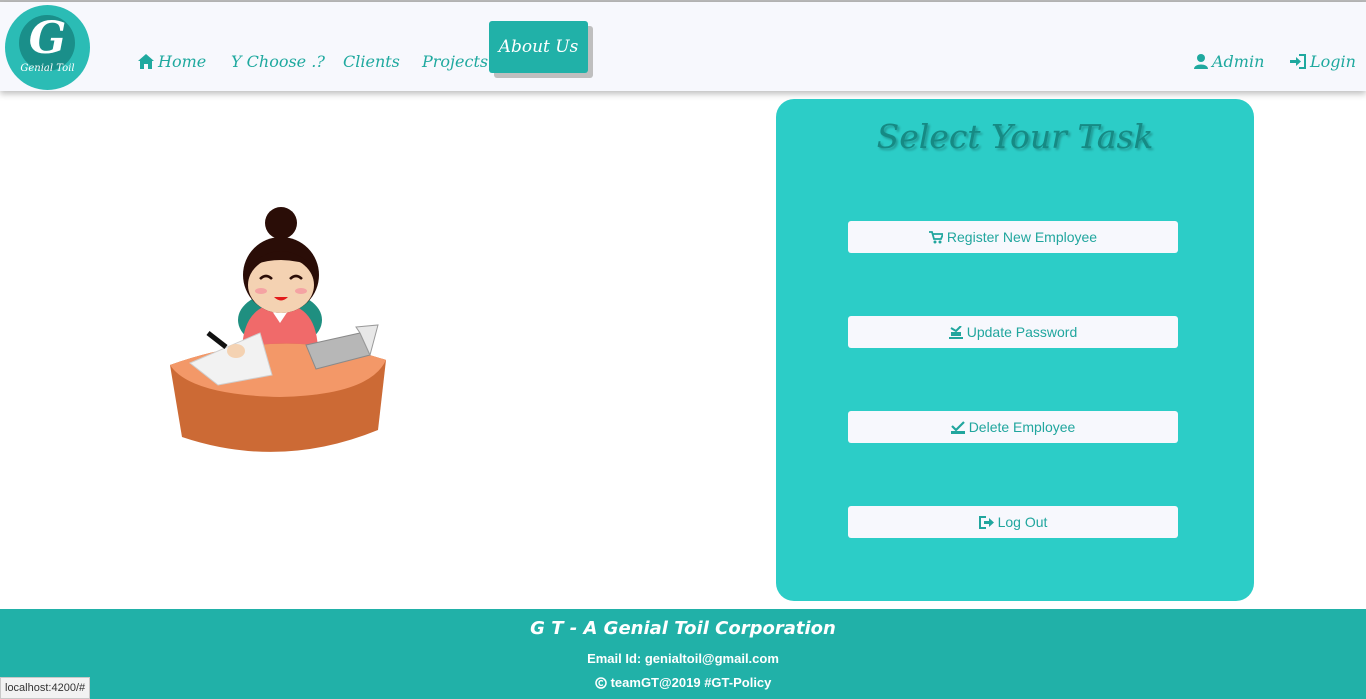 The image size is (1366, 699). I want to click on nav-projects: Projects, so click(455, 61).